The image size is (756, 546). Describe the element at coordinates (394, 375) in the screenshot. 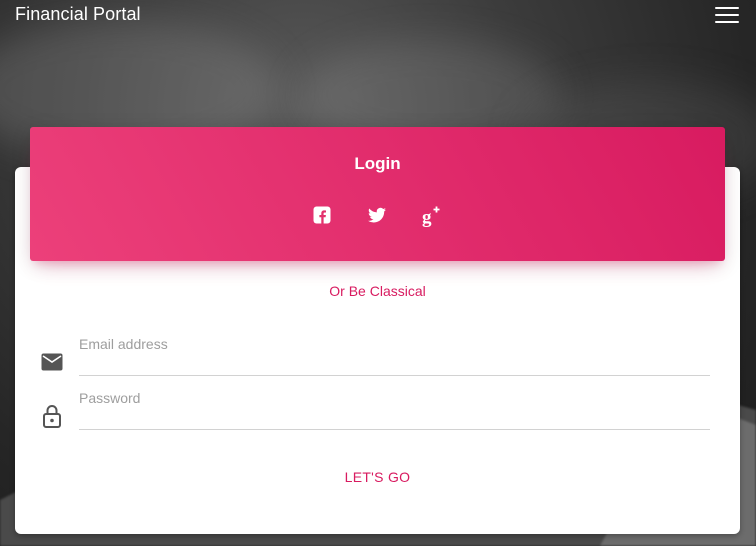

I see `email-underline` at that location.